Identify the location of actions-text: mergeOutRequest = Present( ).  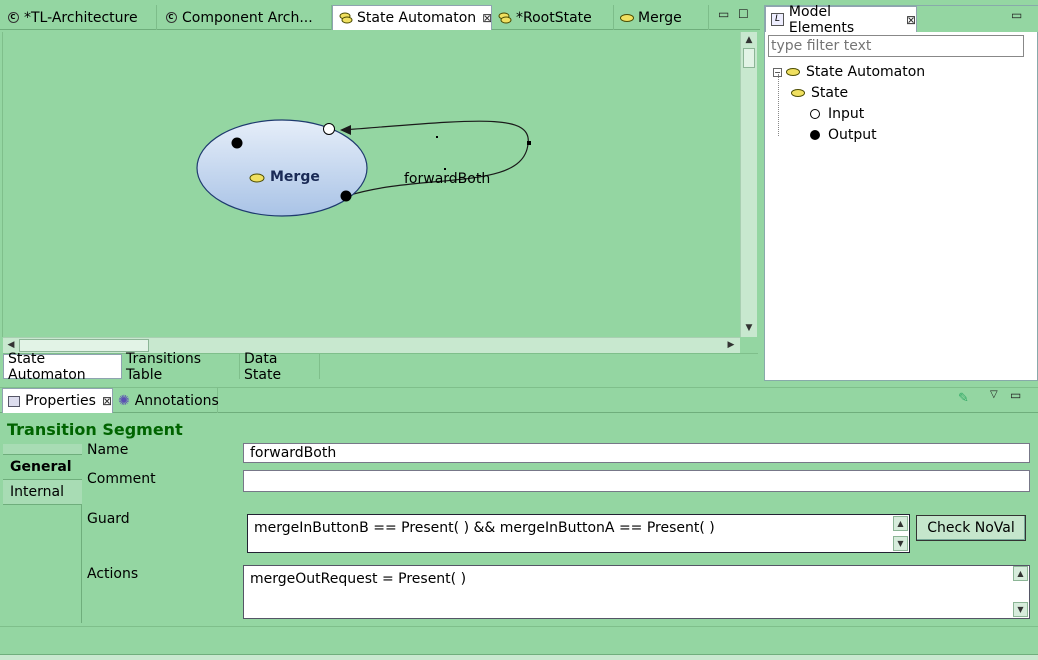
(358, 579).